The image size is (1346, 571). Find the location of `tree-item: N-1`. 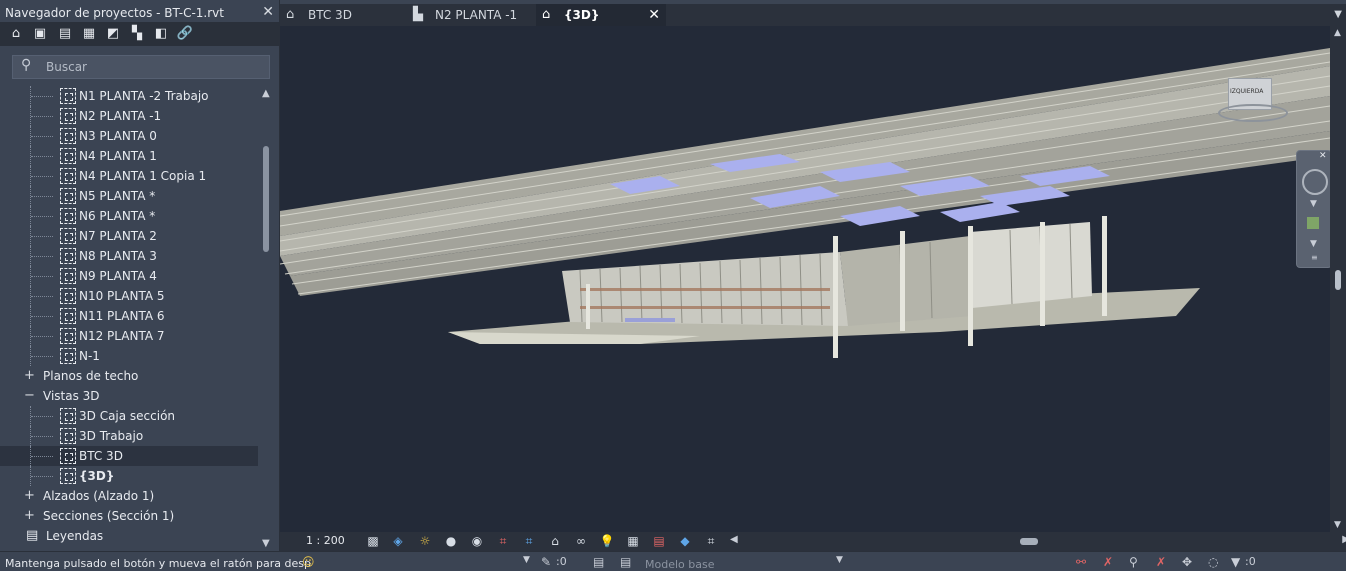

tree-item: N-1 is located at coordinates (129, 356).